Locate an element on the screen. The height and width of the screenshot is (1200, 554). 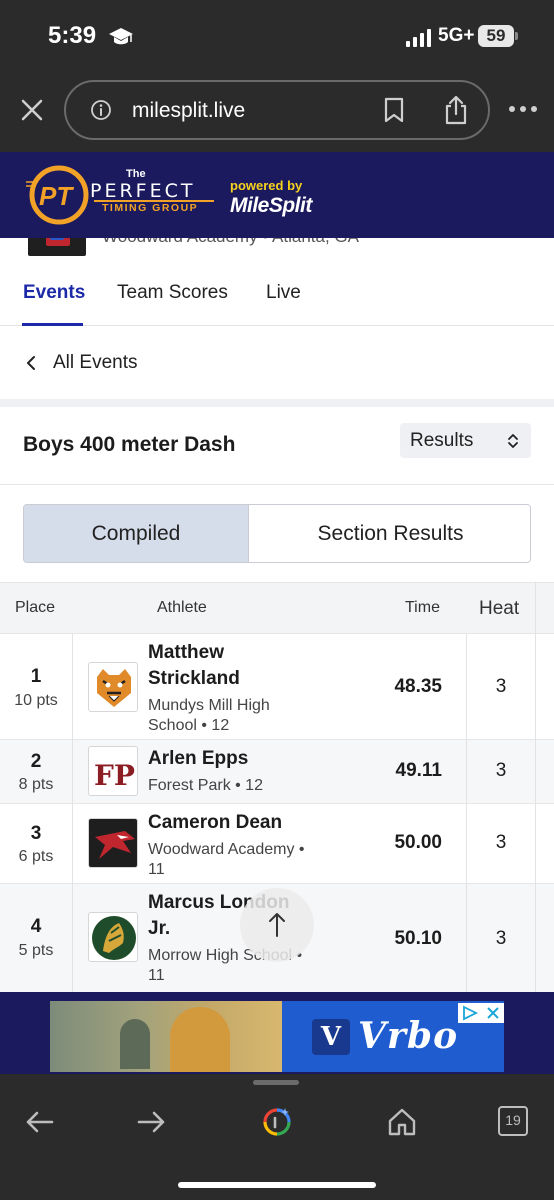
ad-choices is located at coordinates (481, 1013).